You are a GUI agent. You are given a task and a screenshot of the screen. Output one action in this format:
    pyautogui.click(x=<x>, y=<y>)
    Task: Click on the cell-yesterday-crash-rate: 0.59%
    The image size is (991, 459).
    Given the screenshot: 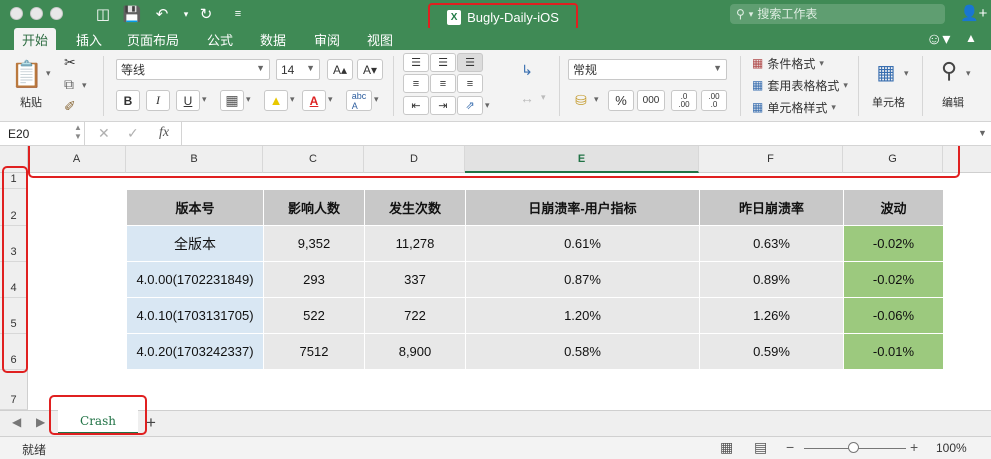 What is the action you would take?
    pyautogui.click(x=771, y=351)
    